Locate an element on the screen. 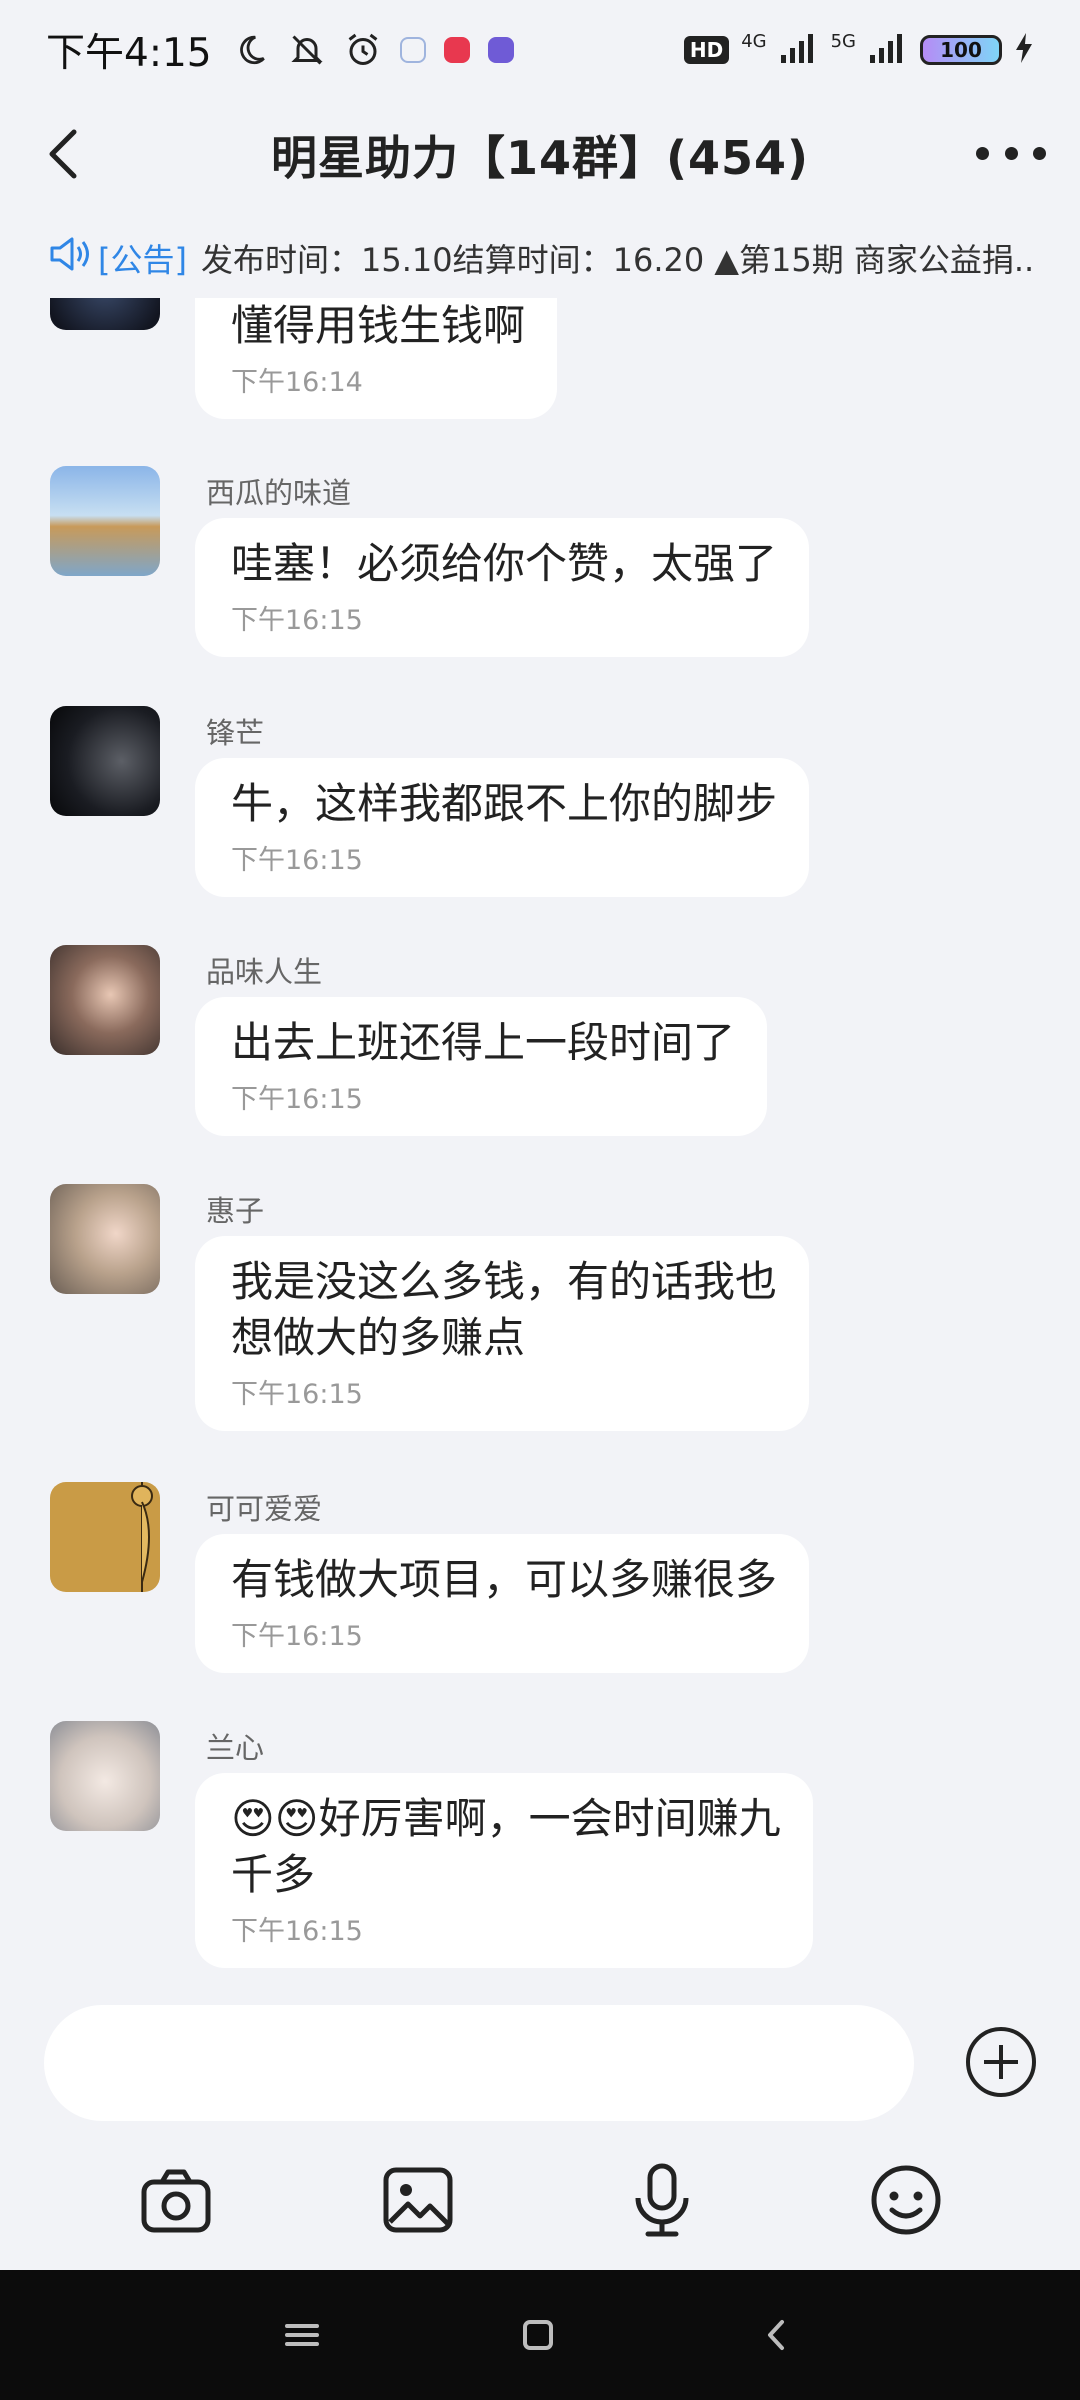 This screenshot has height=2400, width=1080. voice-button is located at coordinates (662, 2200).